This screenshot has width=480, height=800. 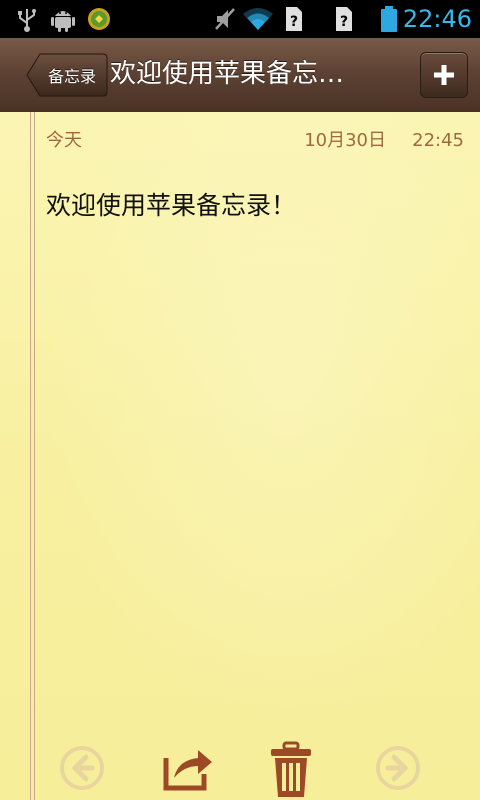 I want to click on battery-icon, so click(x=389, y=19).